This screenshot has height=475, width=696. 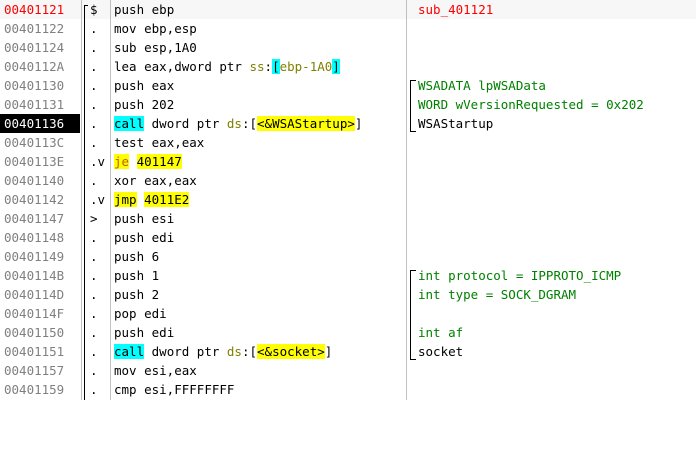 What do you see at coordinates (125, 313) in the screenshot?
I see `mnemonic: pop` at bounding box center [125, 313].